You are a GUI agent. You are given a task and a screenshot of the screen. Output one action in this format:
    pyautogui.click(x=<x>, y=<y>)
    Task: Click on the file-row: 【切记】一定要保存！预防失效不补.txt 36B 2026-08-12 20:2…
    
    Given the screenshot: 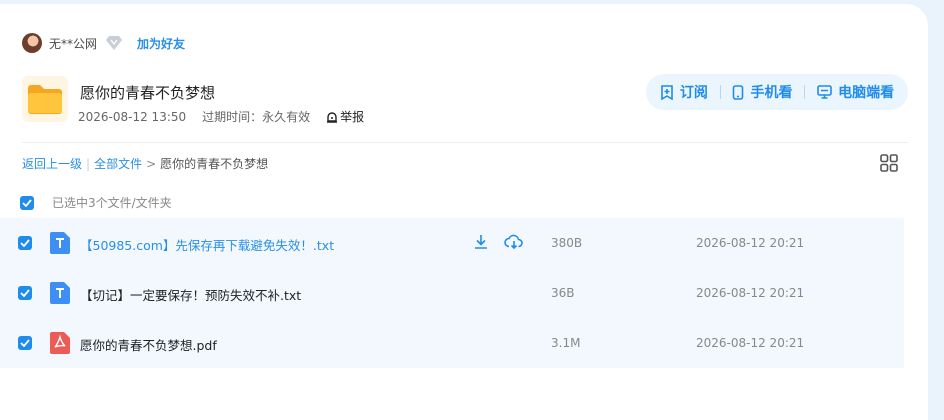 What is the action you would take?
    pyautogui.click(x=452, y=293)
    